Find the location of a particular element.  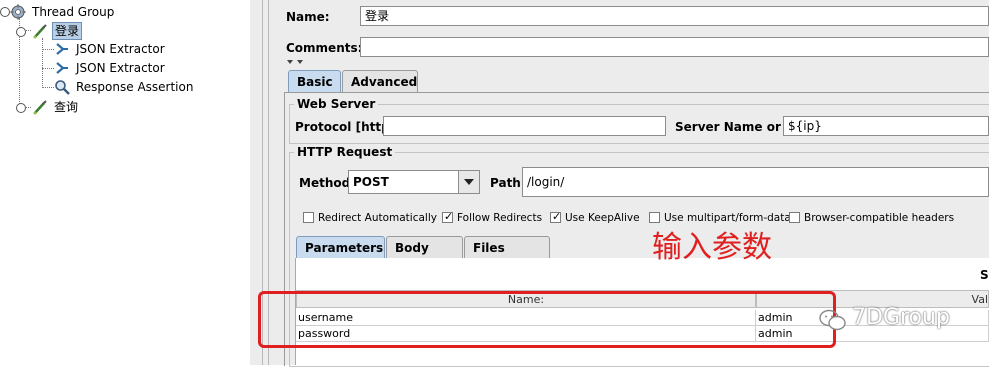

checkbox-label: Browser-compatible headers is located at coordinates (879, 218).